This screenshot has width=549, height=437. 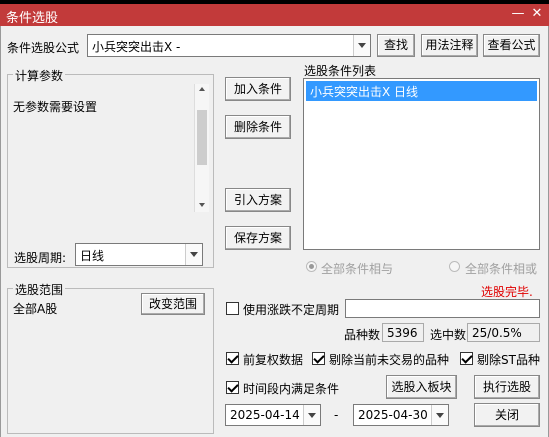 I want to click on scroll-thumb, so click(x=202, y=137).